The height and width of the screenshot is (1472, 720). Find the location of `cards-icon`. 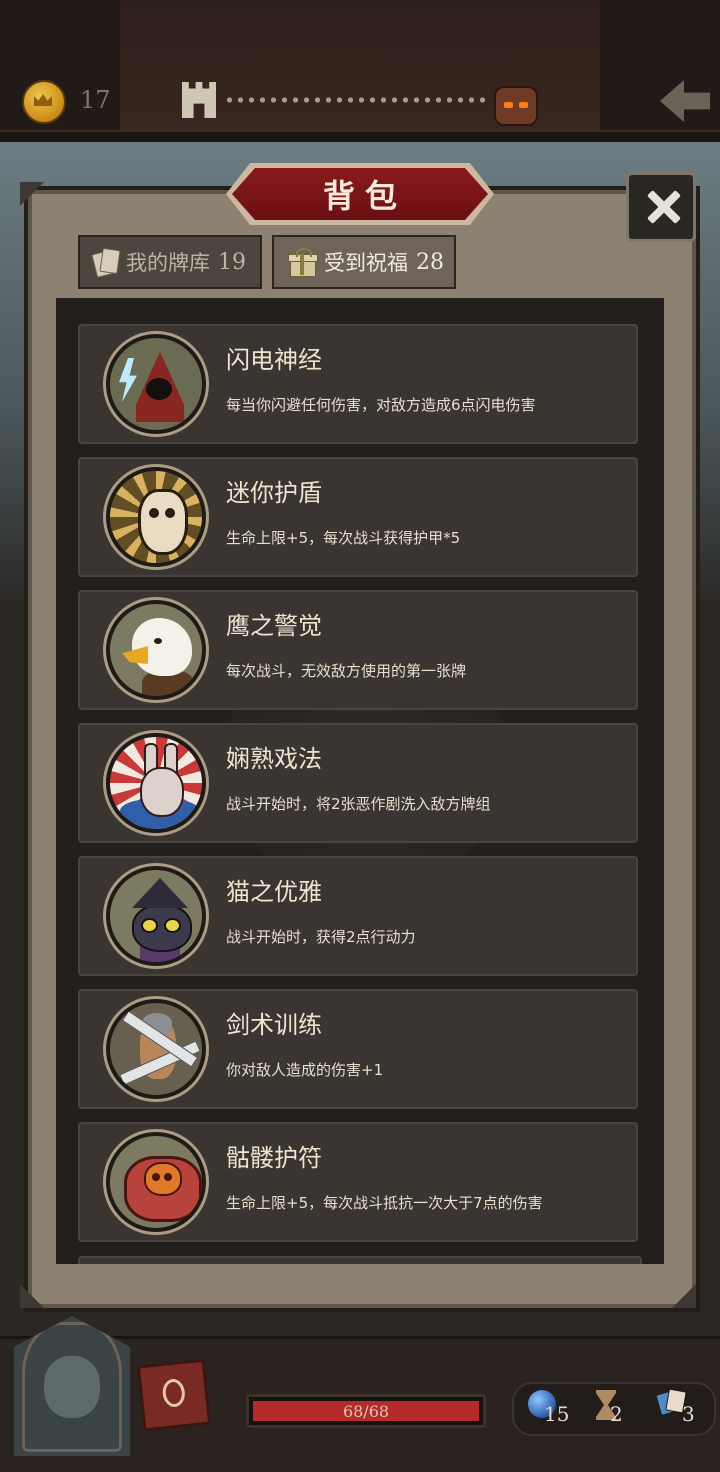

cards-icon is located at coordinates (106, 262).